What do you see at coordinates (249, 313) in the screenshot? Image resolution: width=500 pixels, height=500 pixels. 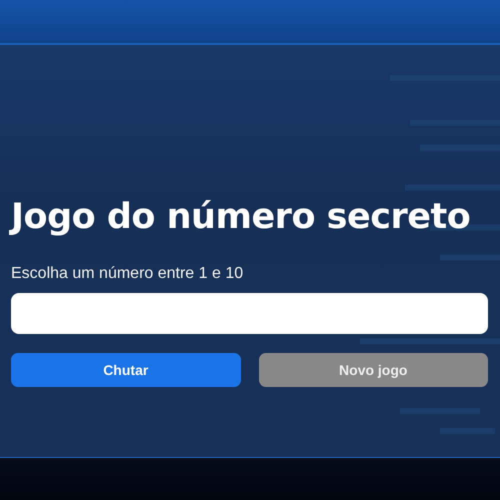 I see `number-input` at bounding box center [249, 313].